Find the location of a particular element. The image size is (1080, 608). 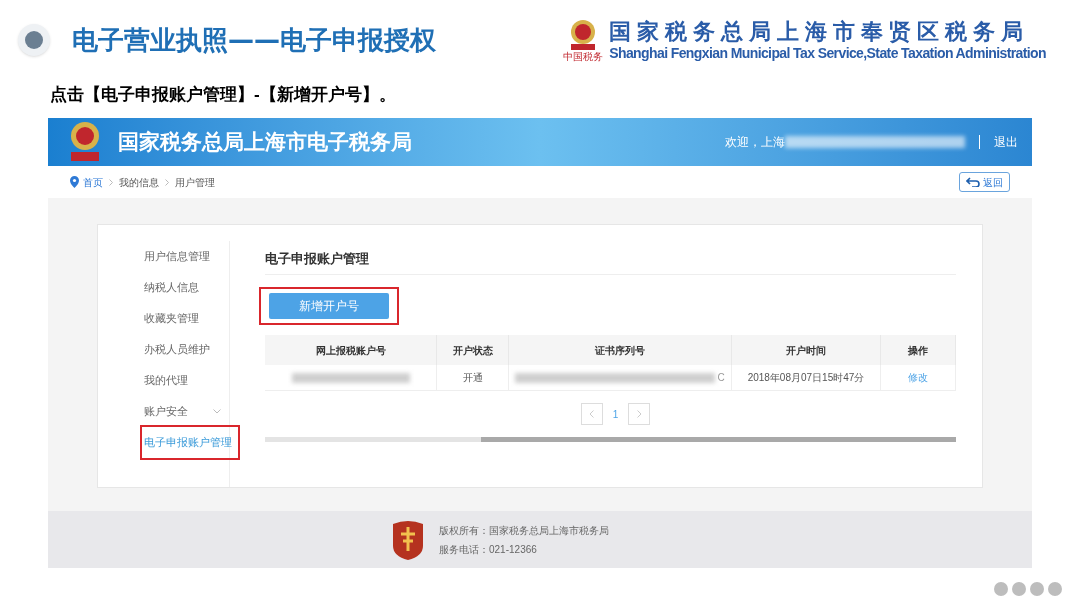

copyright-text: 版权所有：国家税务总局上海市税务局 is located at coordinates (524, 530).